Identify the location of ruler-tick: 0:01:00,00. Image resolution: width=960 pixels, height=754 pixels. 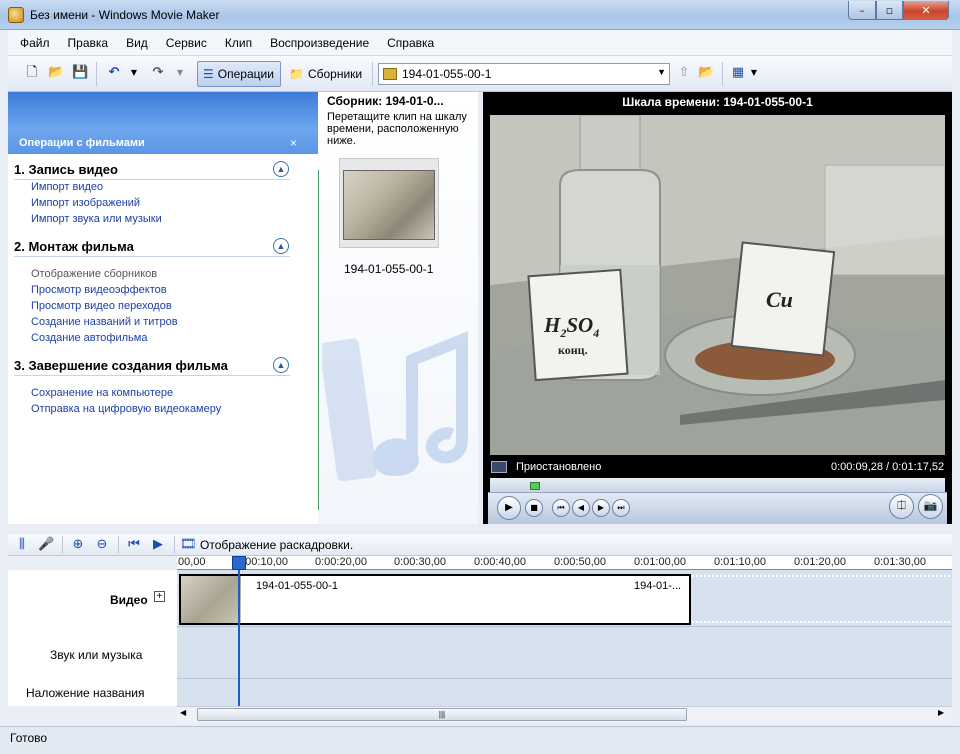
(660, 562).